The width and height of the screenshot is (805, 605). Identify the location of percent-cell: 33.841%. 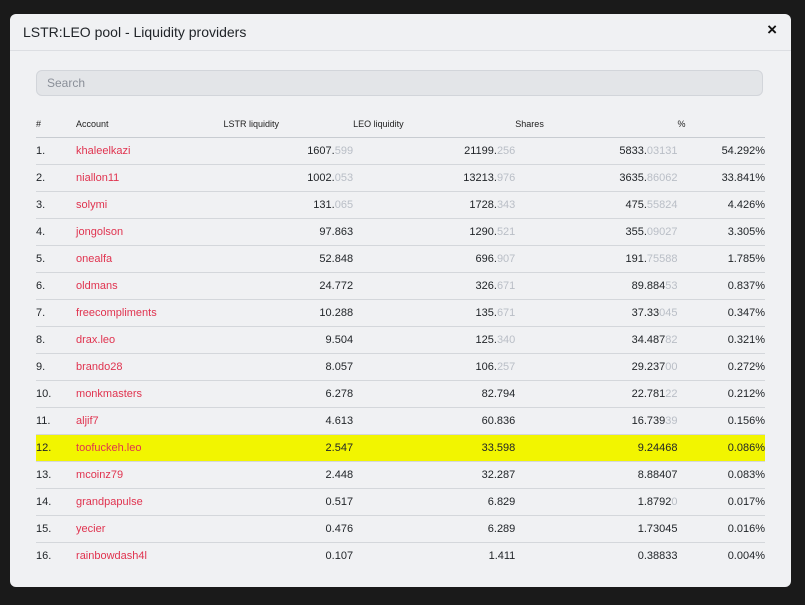
(721, 178).